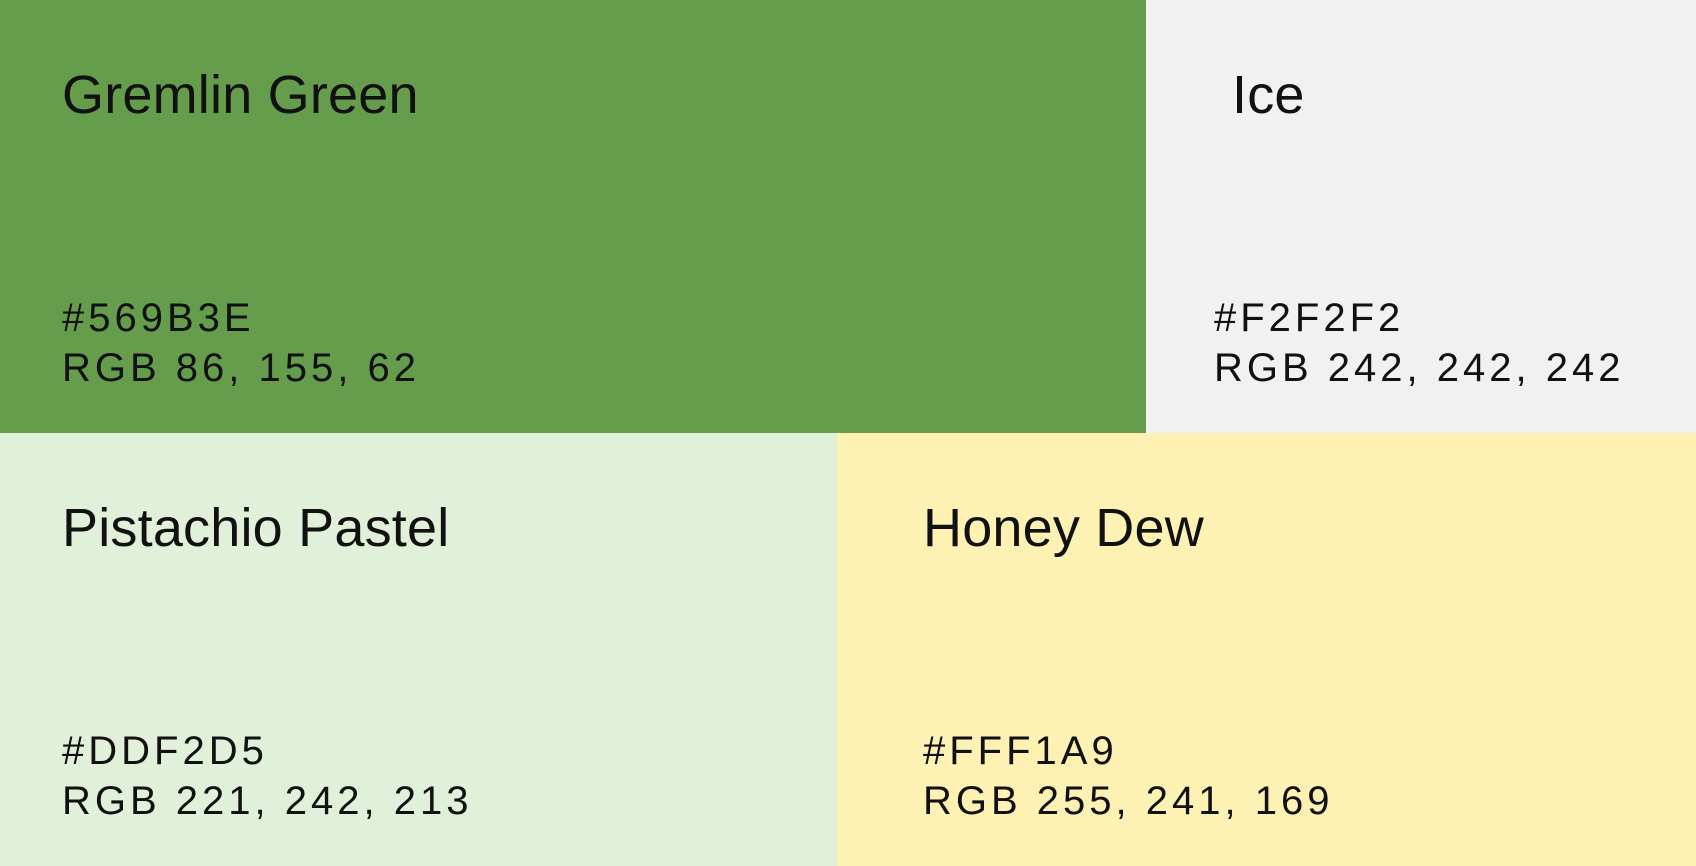 The width and height of the screenshot is (1696, 866). I want to click on swatch-hex-code: #569B3E, so click(158, 318).